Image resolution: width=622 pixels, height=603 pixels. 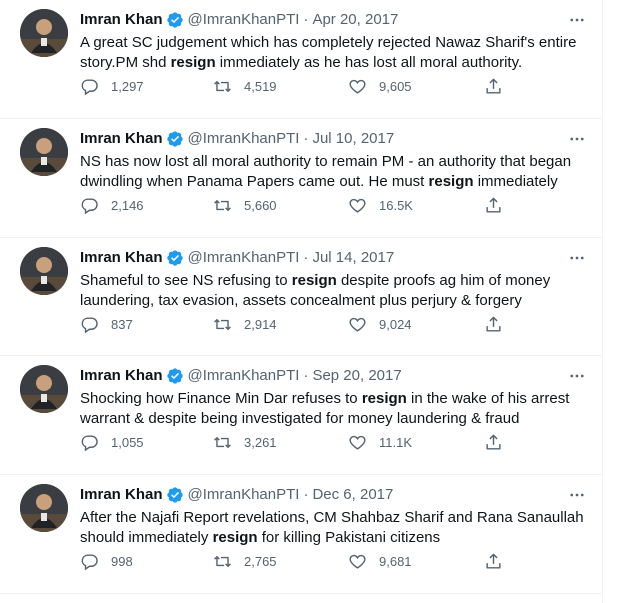 I want to click on tweet-header: Imran Khan @ImranKhanPTI · Dec 6, 2017, so click(x=236, y=495).